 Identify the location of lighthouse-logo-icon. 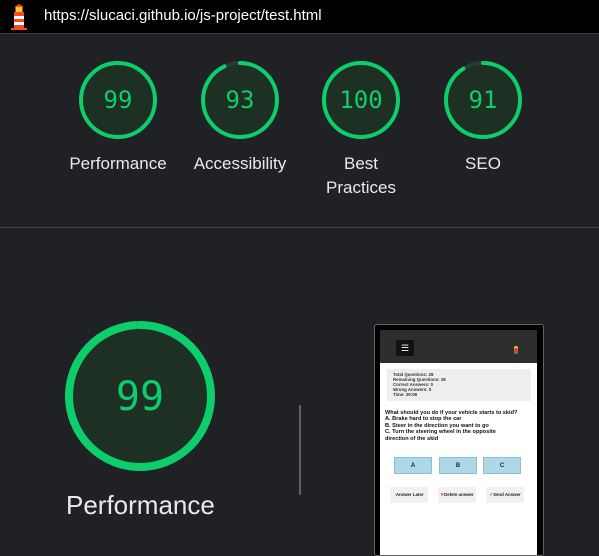
(19, 17).